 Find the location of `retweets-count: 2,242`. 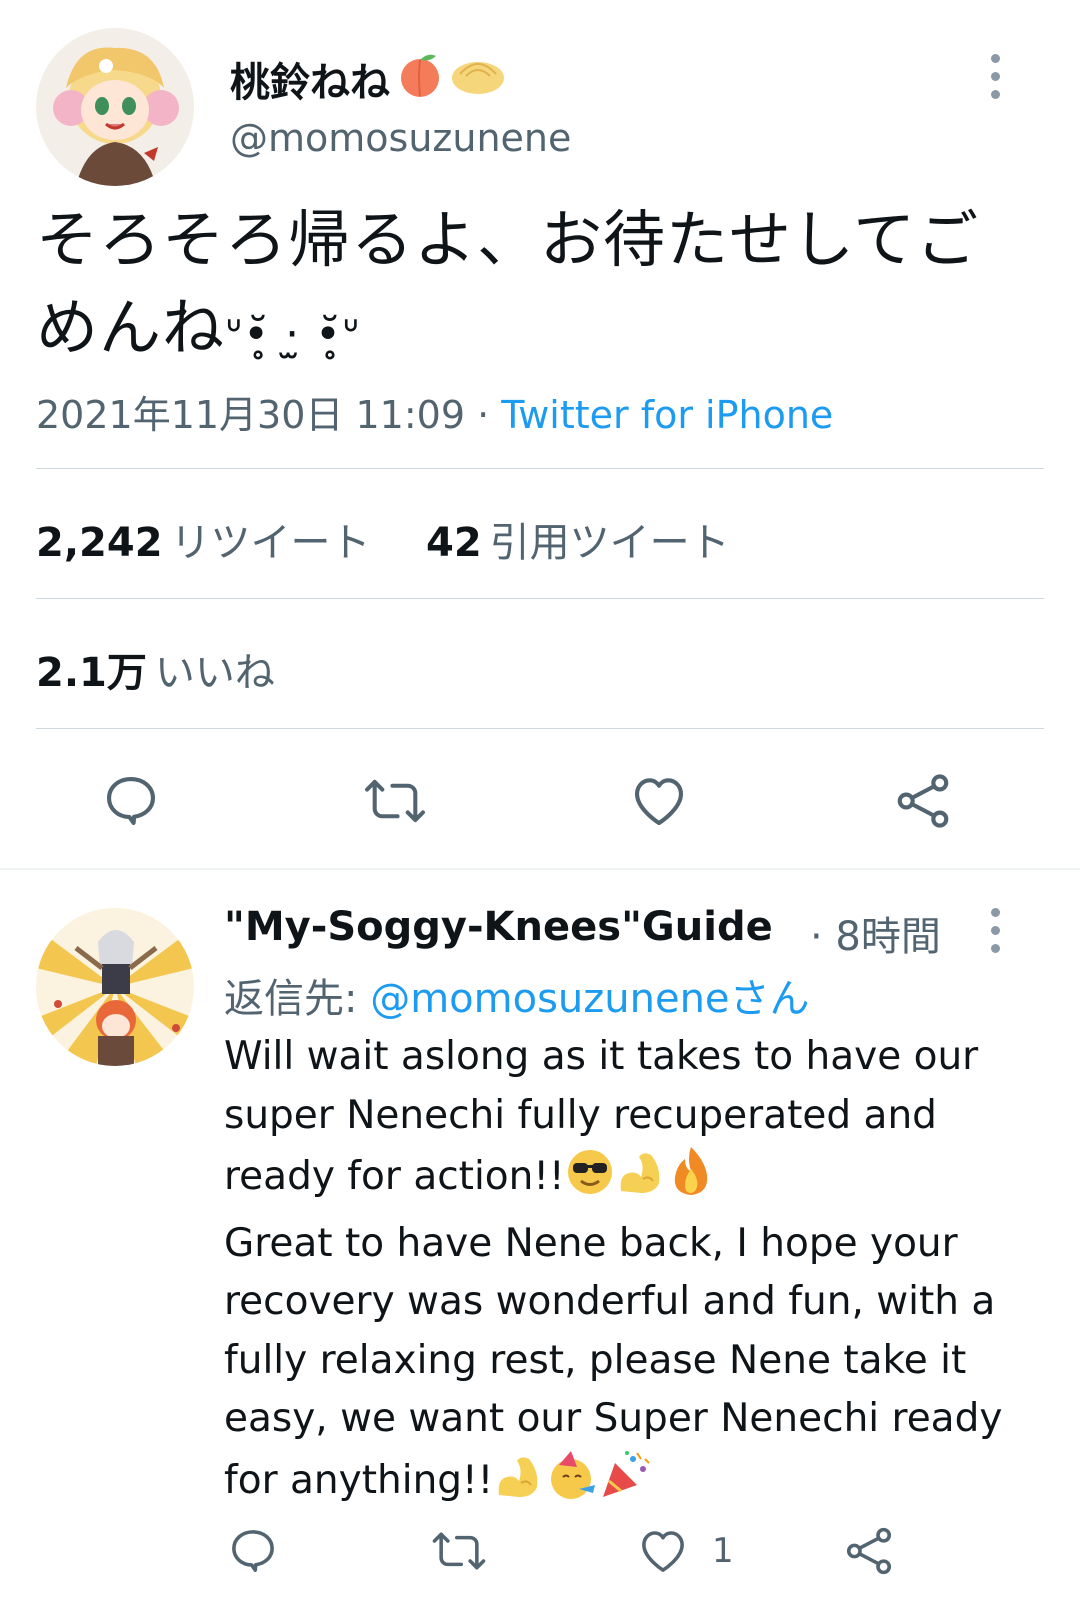

retweets-count: 2,242 is located at coordinates (99, 543).